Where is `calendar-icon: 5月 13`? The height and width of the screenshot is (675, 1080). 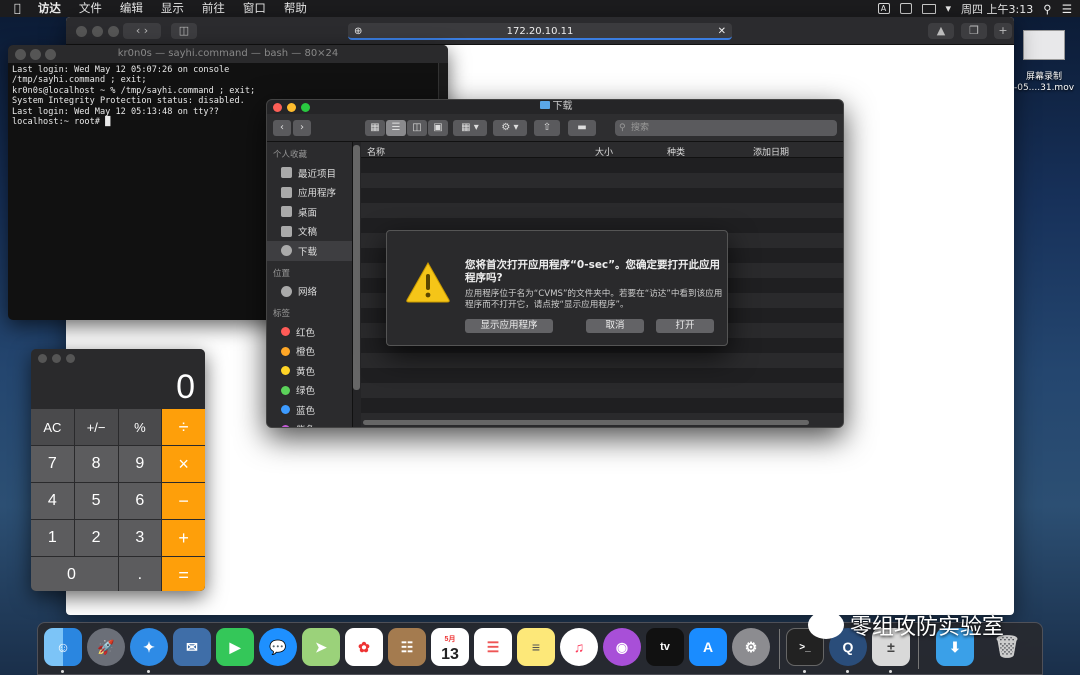
calendar-icon: 5月 13 is located at coordinates (450, 647).